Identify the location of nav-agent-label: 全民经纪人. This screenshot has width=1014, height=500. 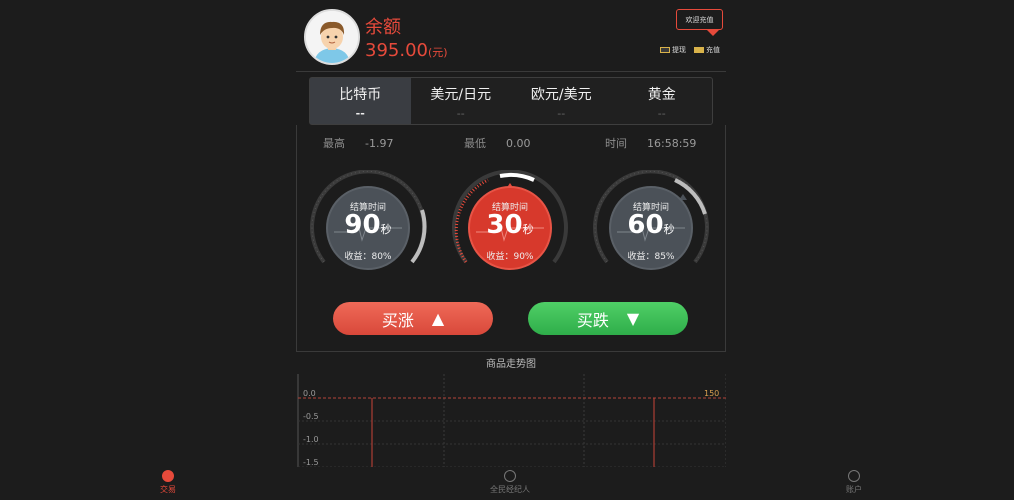
(510, 489).